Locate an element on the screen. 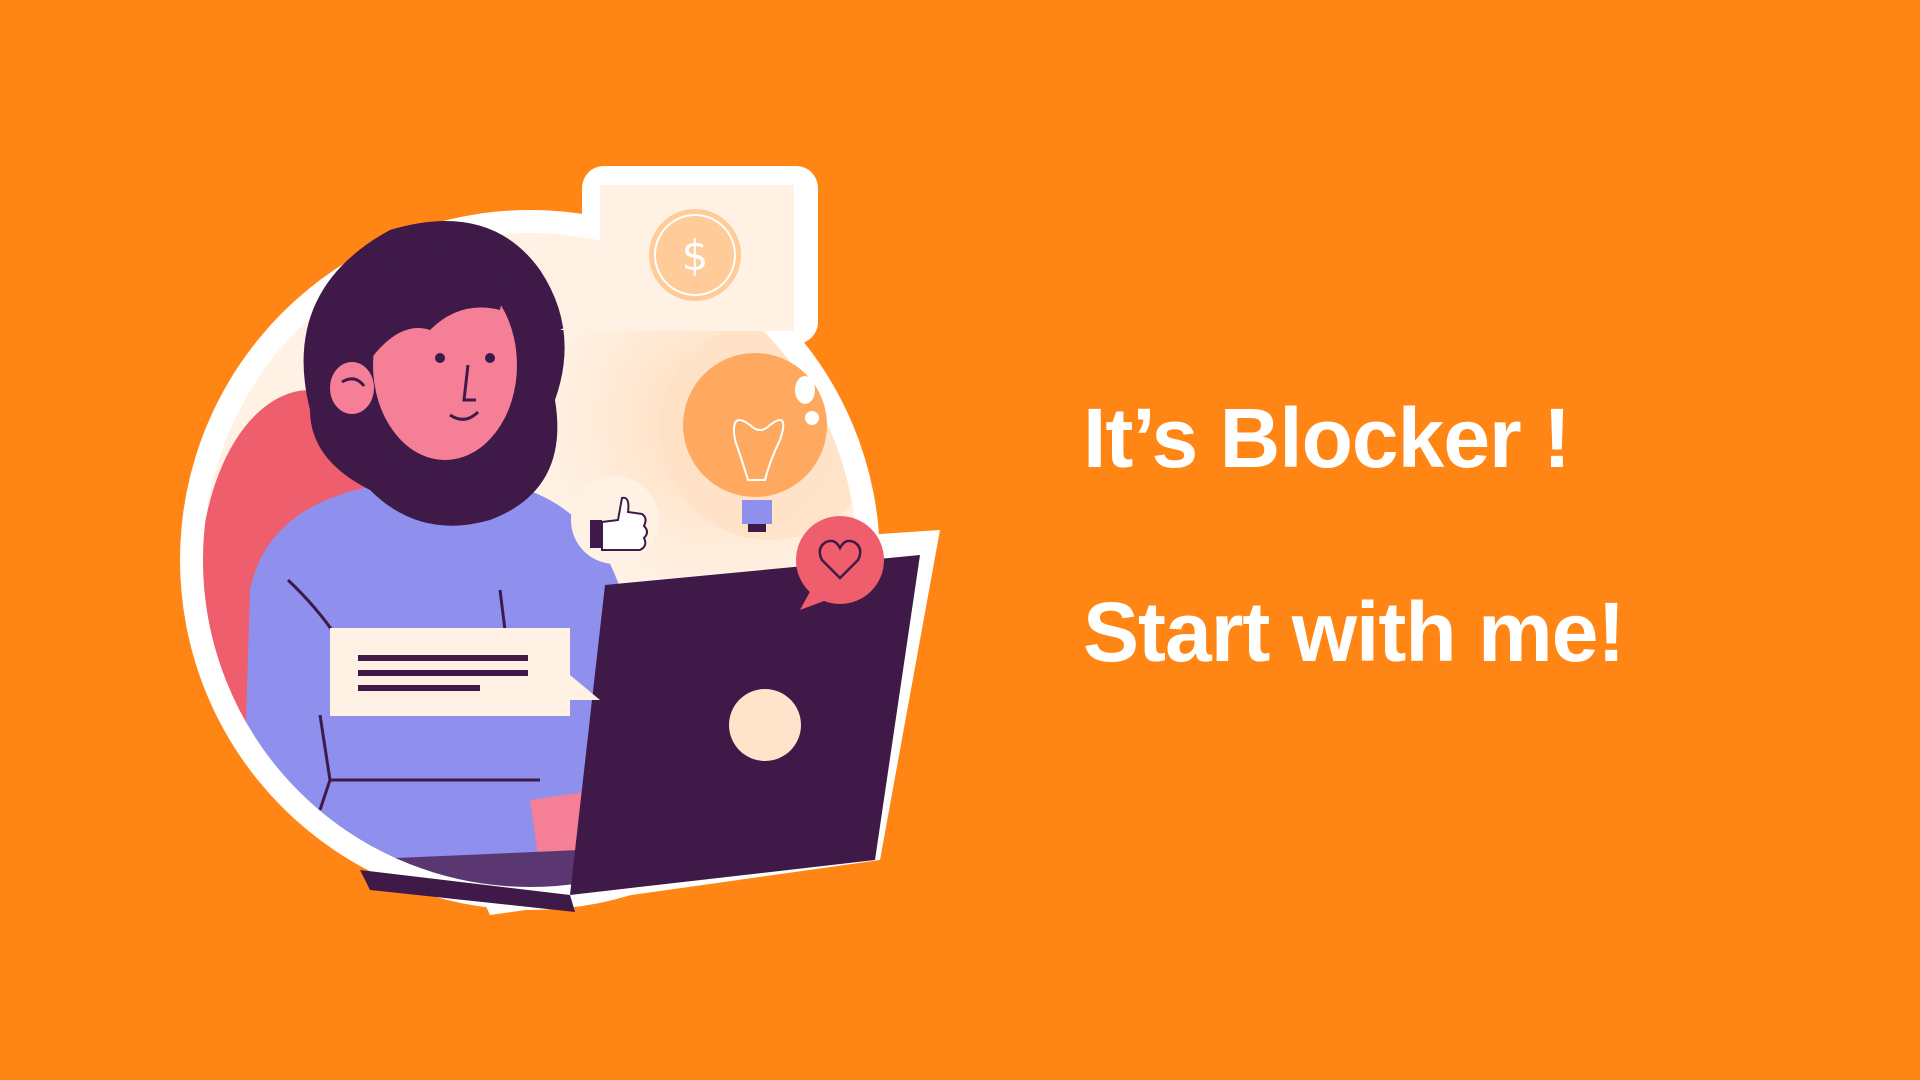  message-bubble-icon is located at coordinates (465, 672).